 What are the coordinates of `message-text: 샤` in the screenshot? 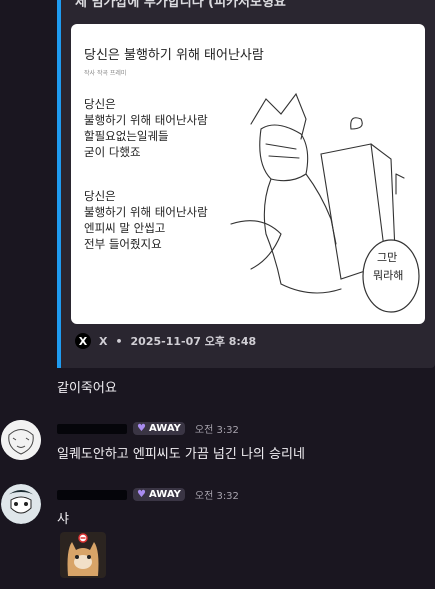 It's located at (63, 519).